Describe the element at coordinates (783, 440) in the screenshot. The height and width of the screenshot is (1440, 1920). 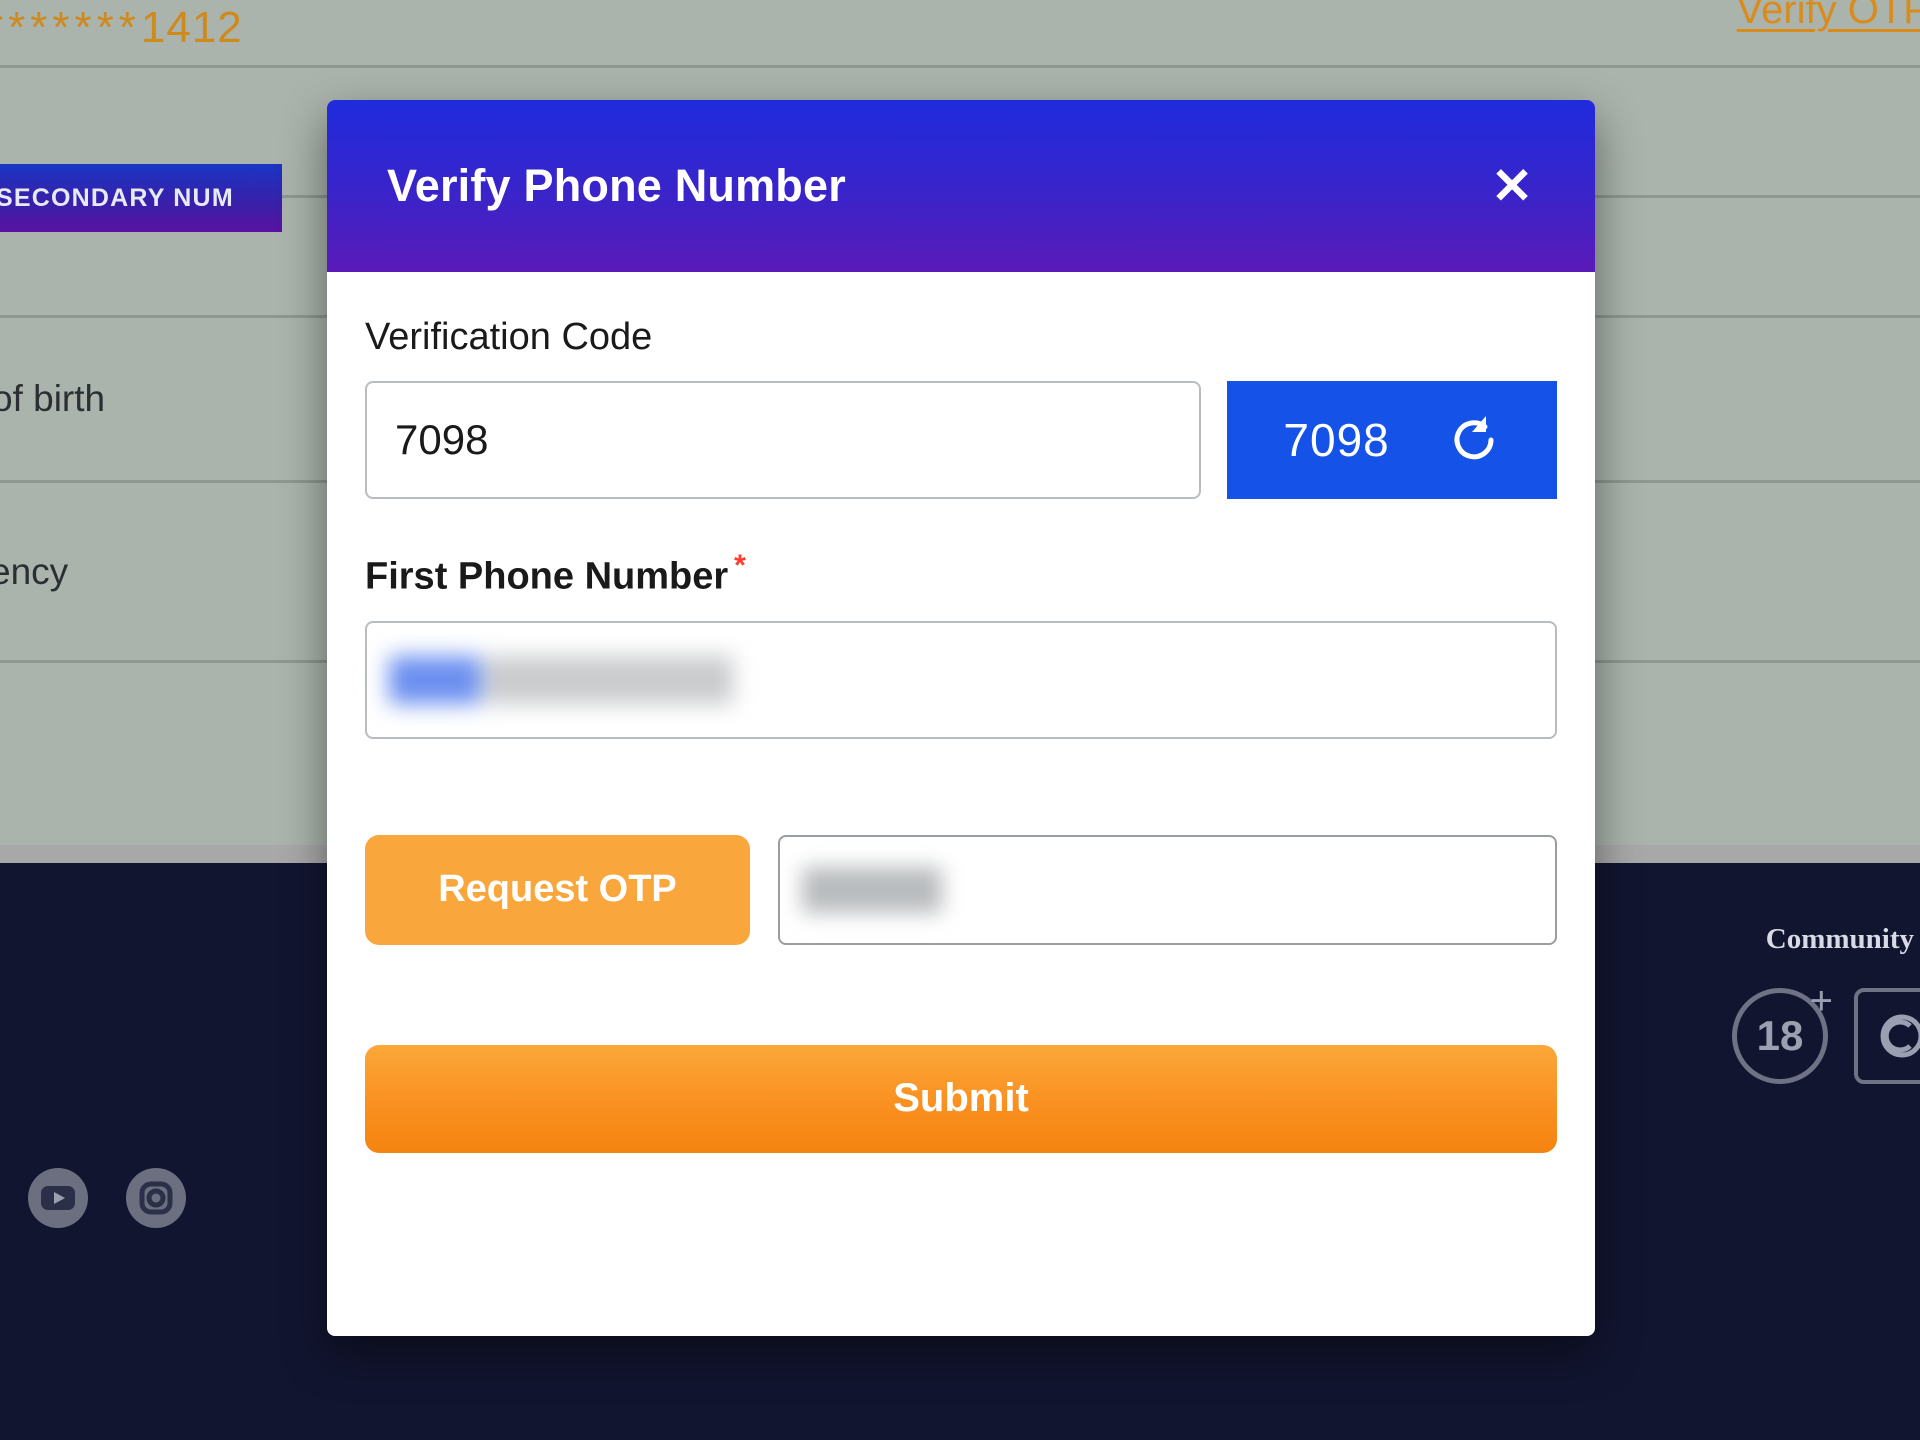
I see `verification-code-input` at that location.